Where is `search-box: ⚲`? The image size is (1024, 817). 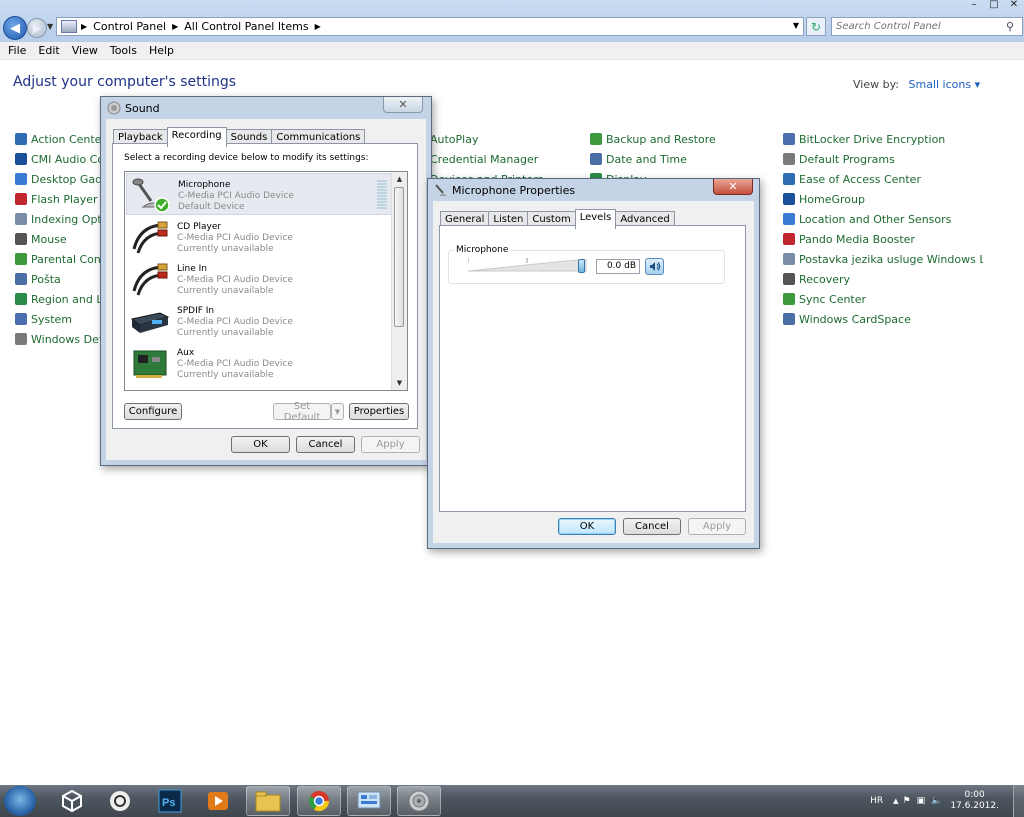
search-box: ⚲ is located at coordinates (927, 26).